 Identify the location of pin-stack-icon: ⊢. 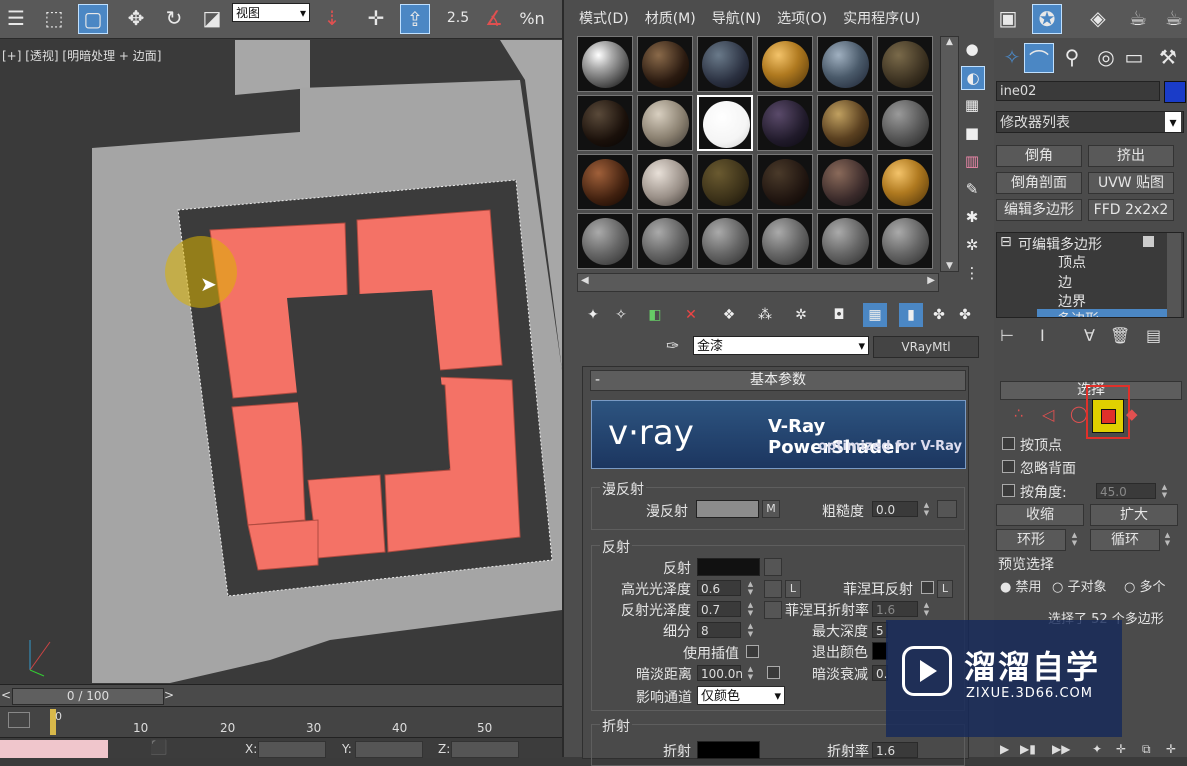
(1007, 335).